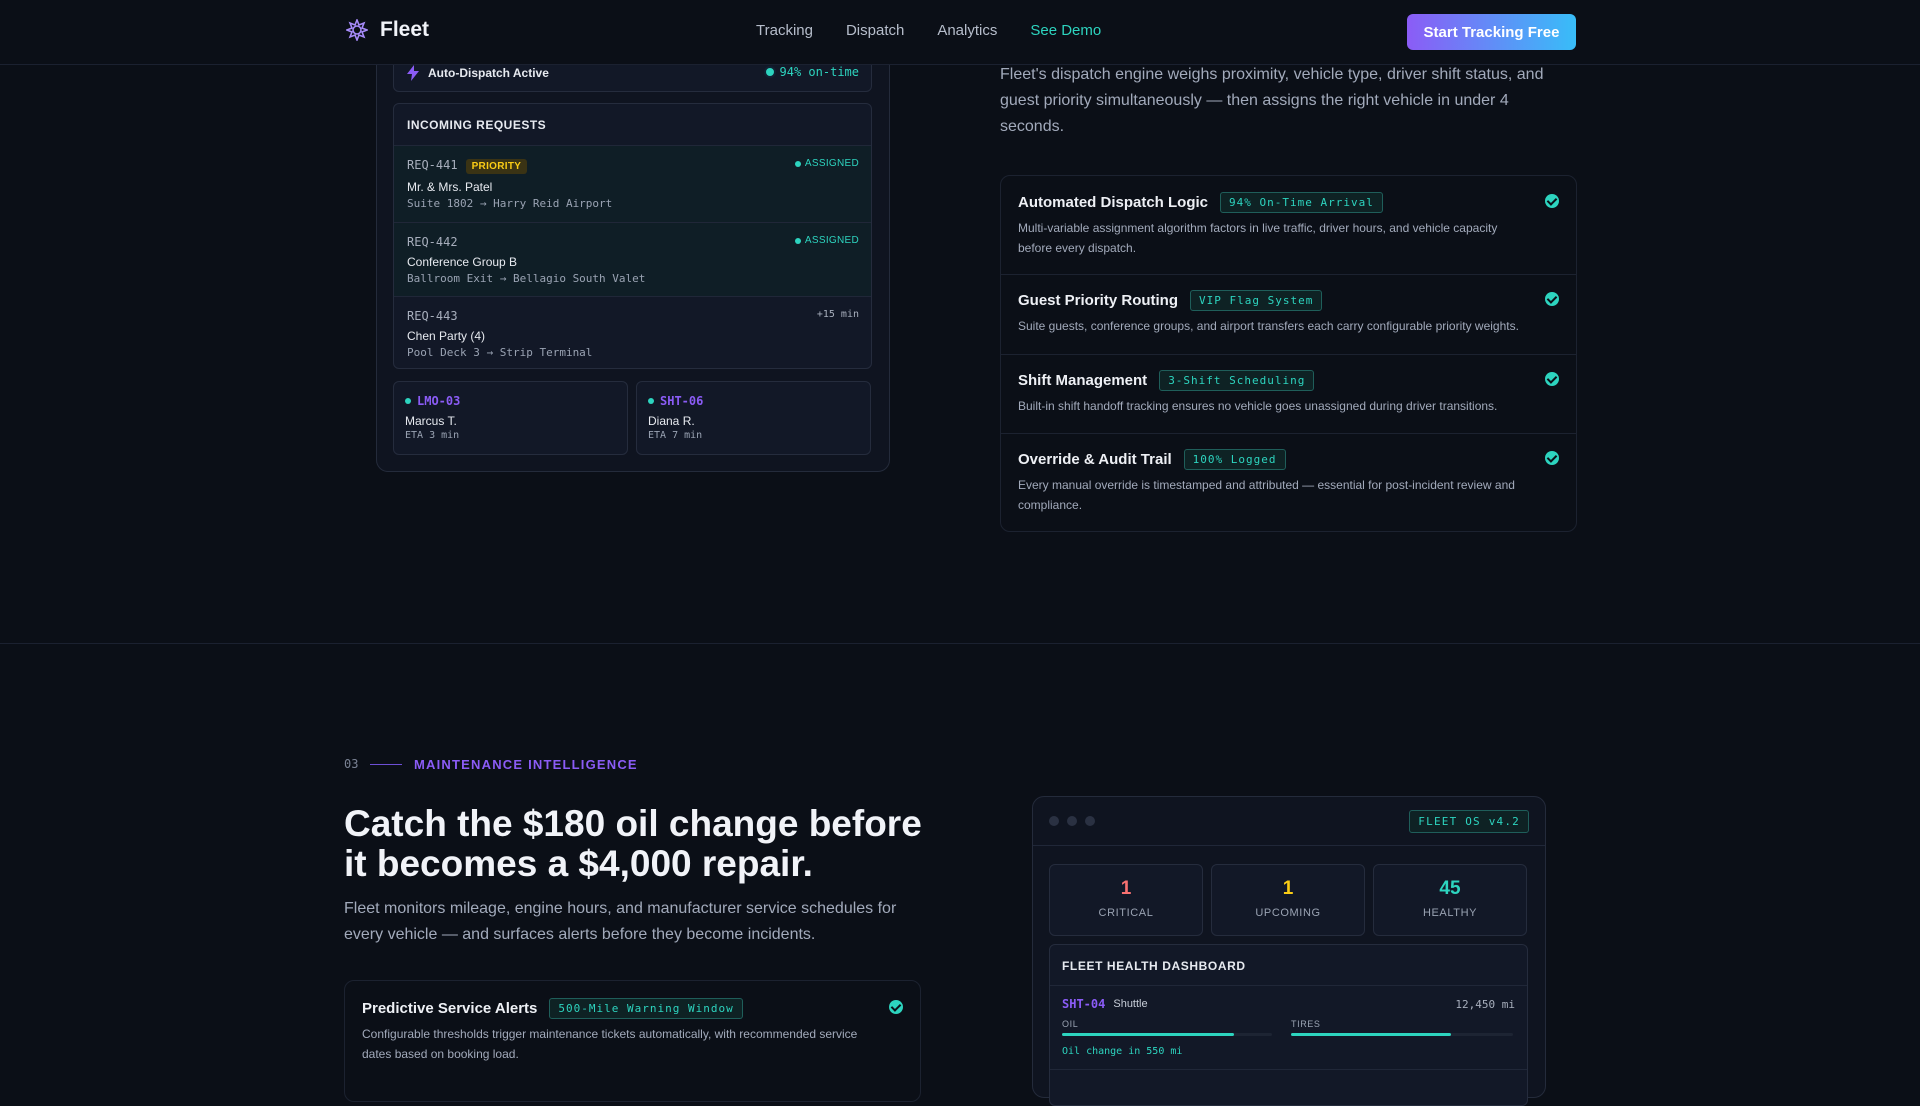  I want to click on feature-title-row: Shift Management 3-Shift Scheduling, so click(1166, 380).